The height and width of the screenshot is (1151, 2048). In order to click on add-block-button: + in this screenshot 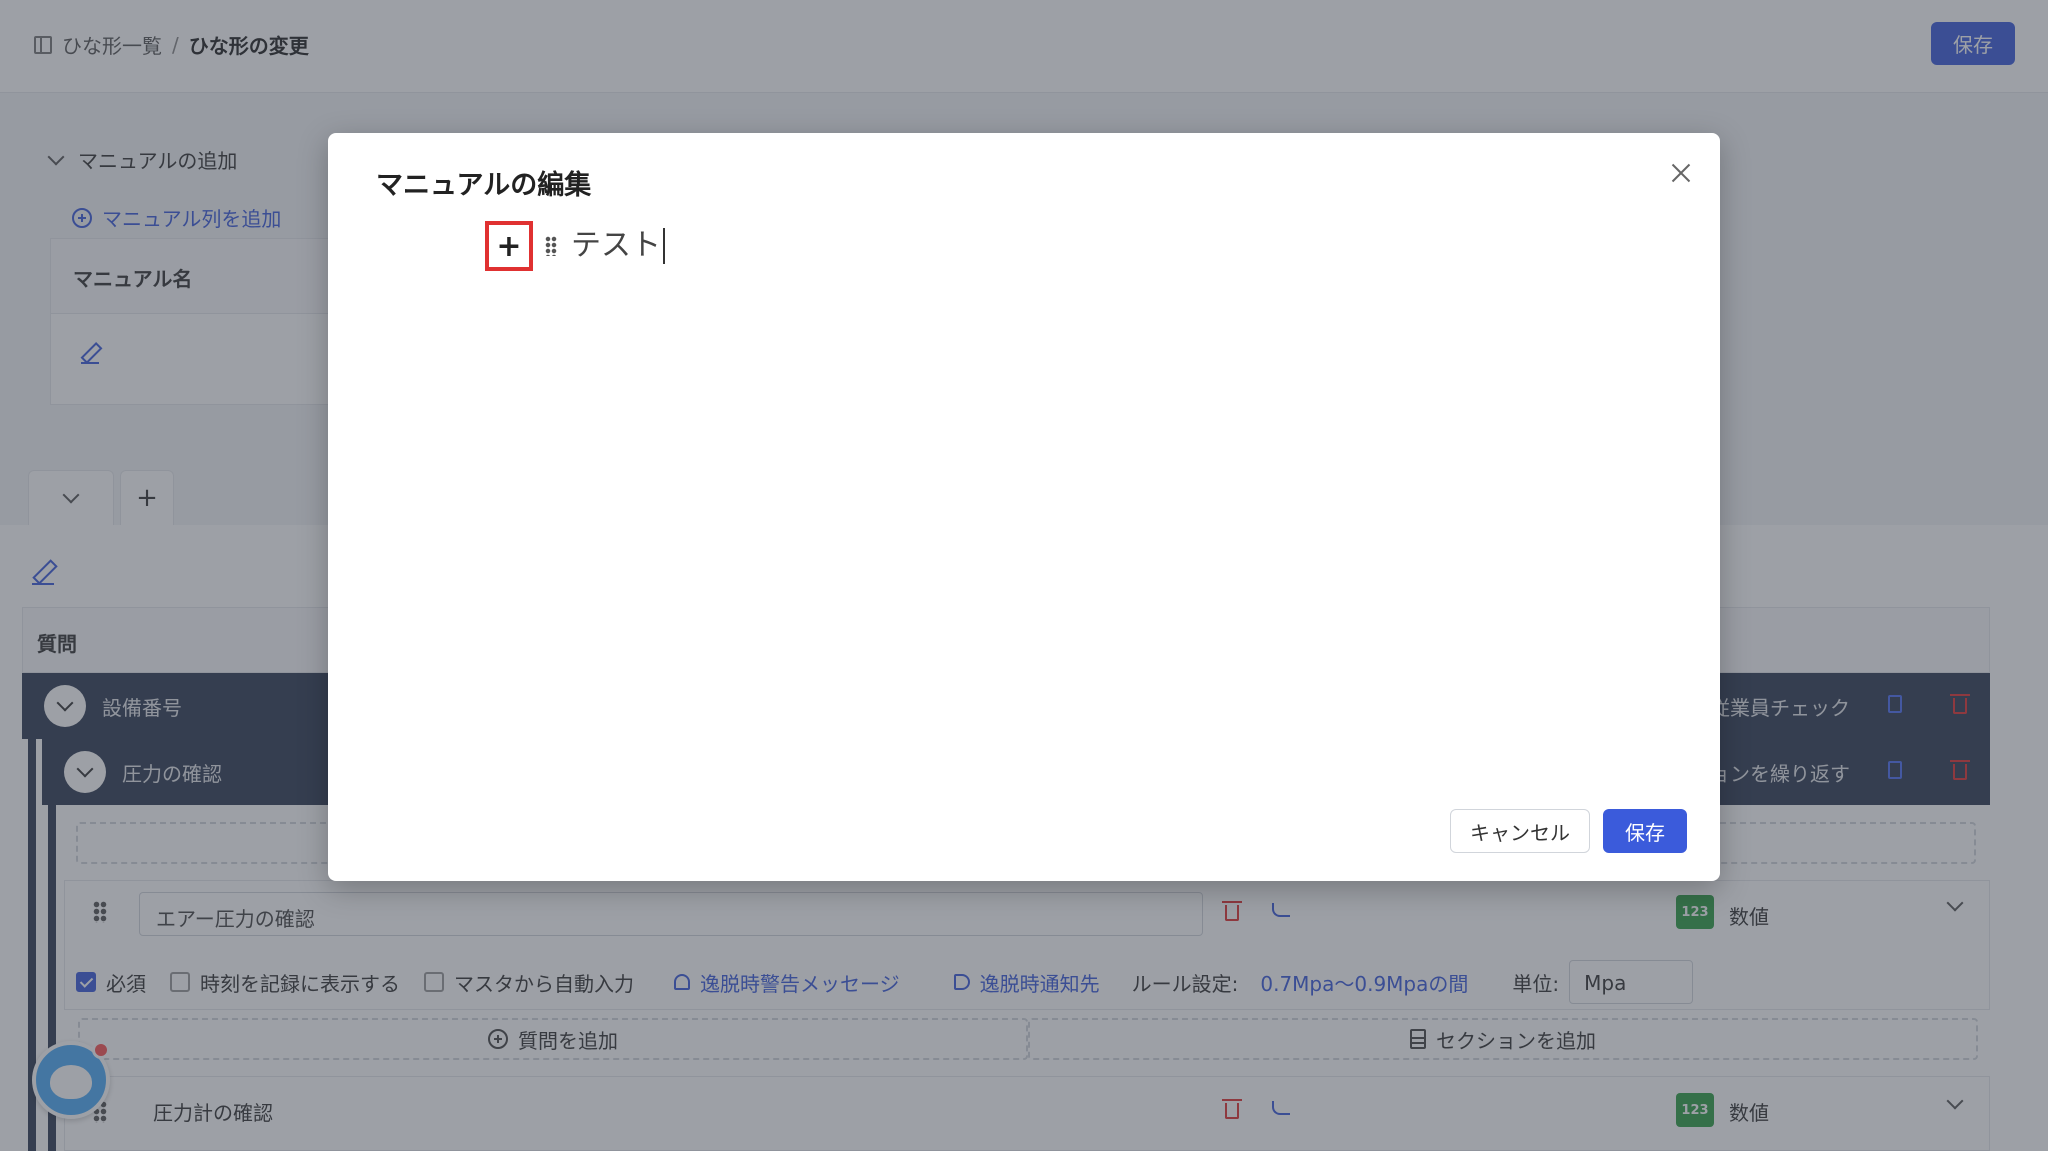, I will do `click(509, 246)`.